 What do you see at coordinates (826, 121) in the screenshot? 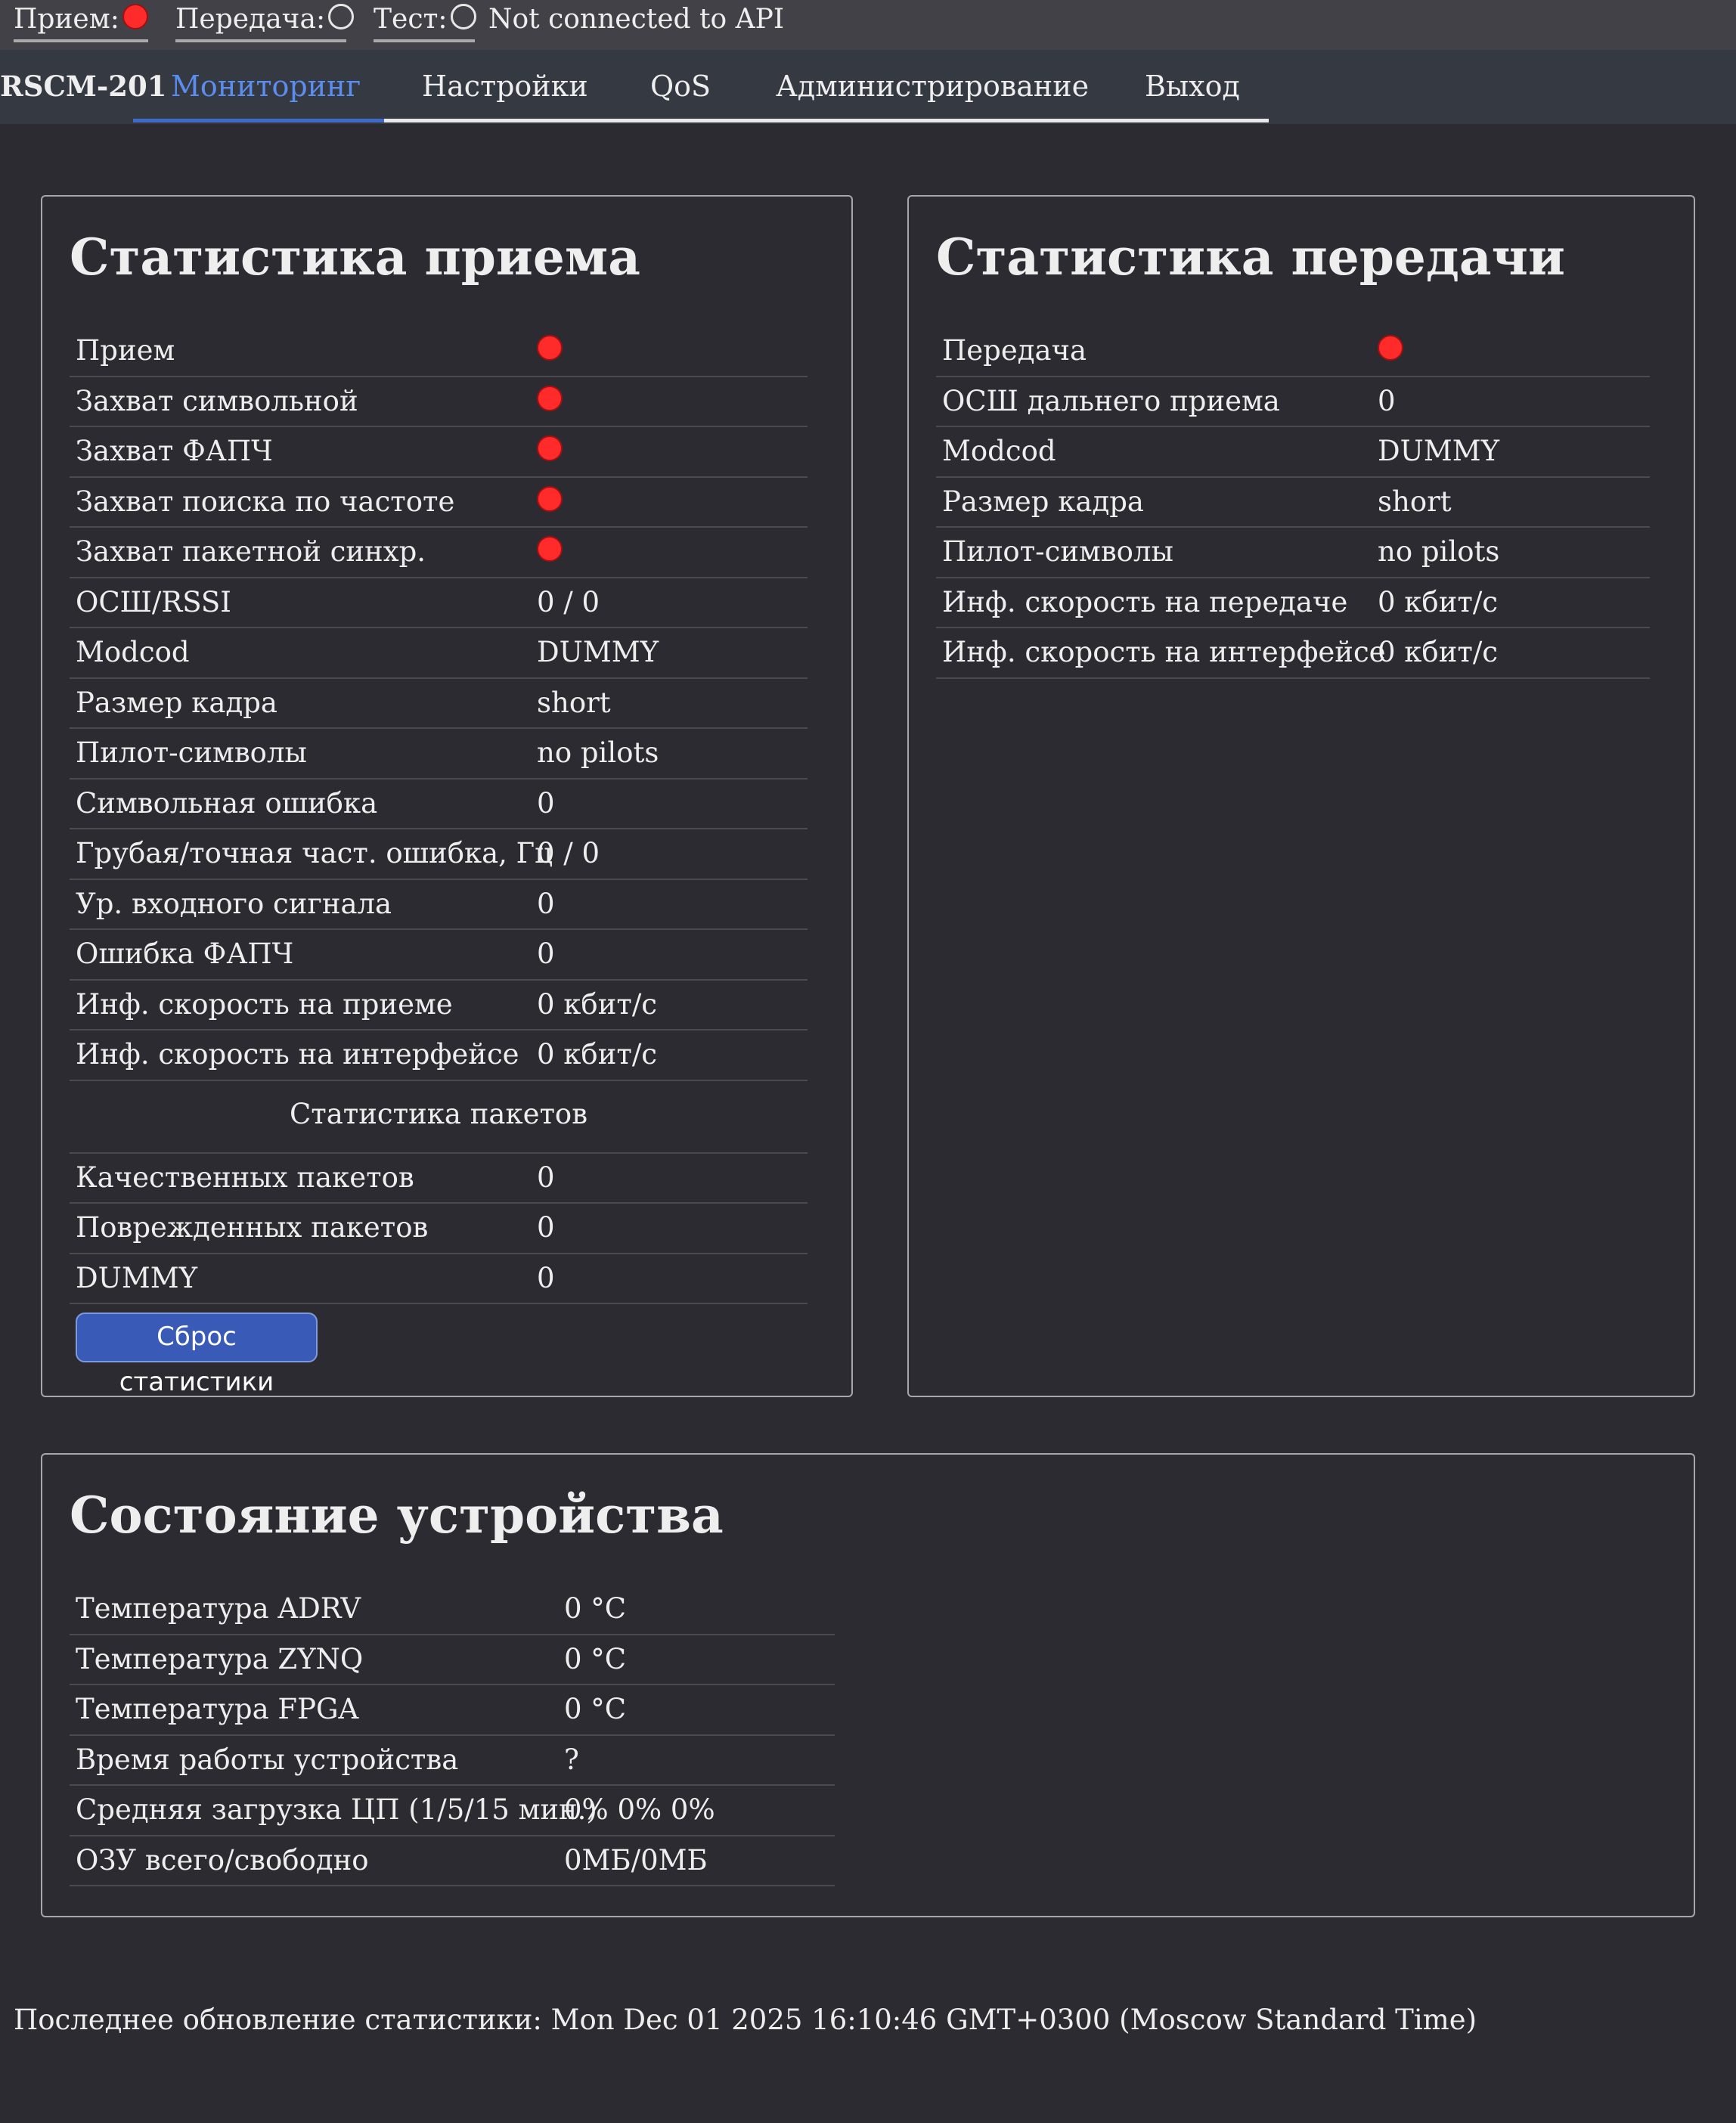
I see `nav-underline` at bounding box center [826, 121].